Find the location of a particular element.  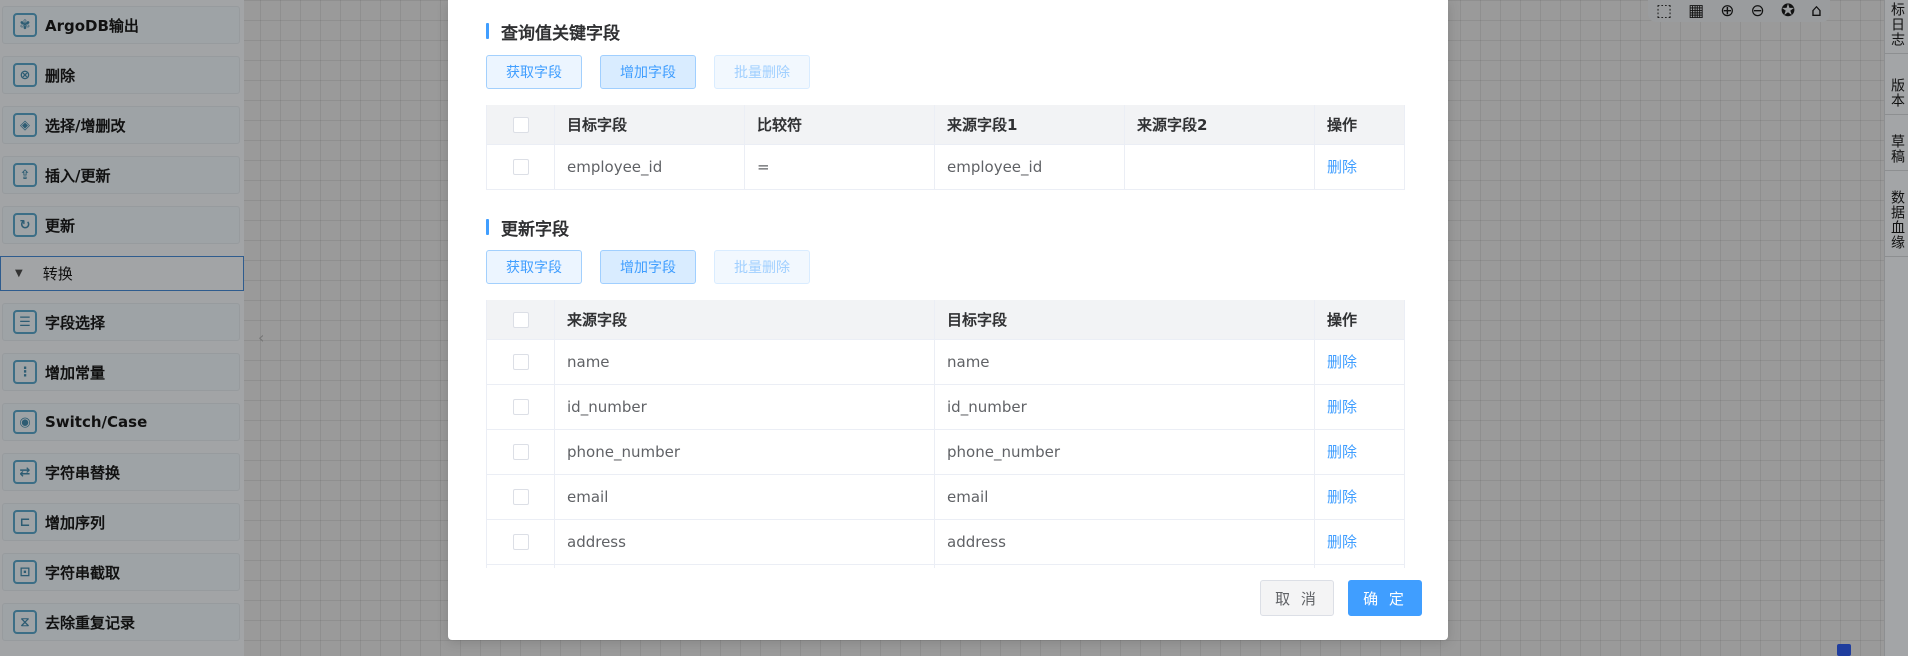

sidebar-item-label: 增加常量 is located at coordinates (75, 372).